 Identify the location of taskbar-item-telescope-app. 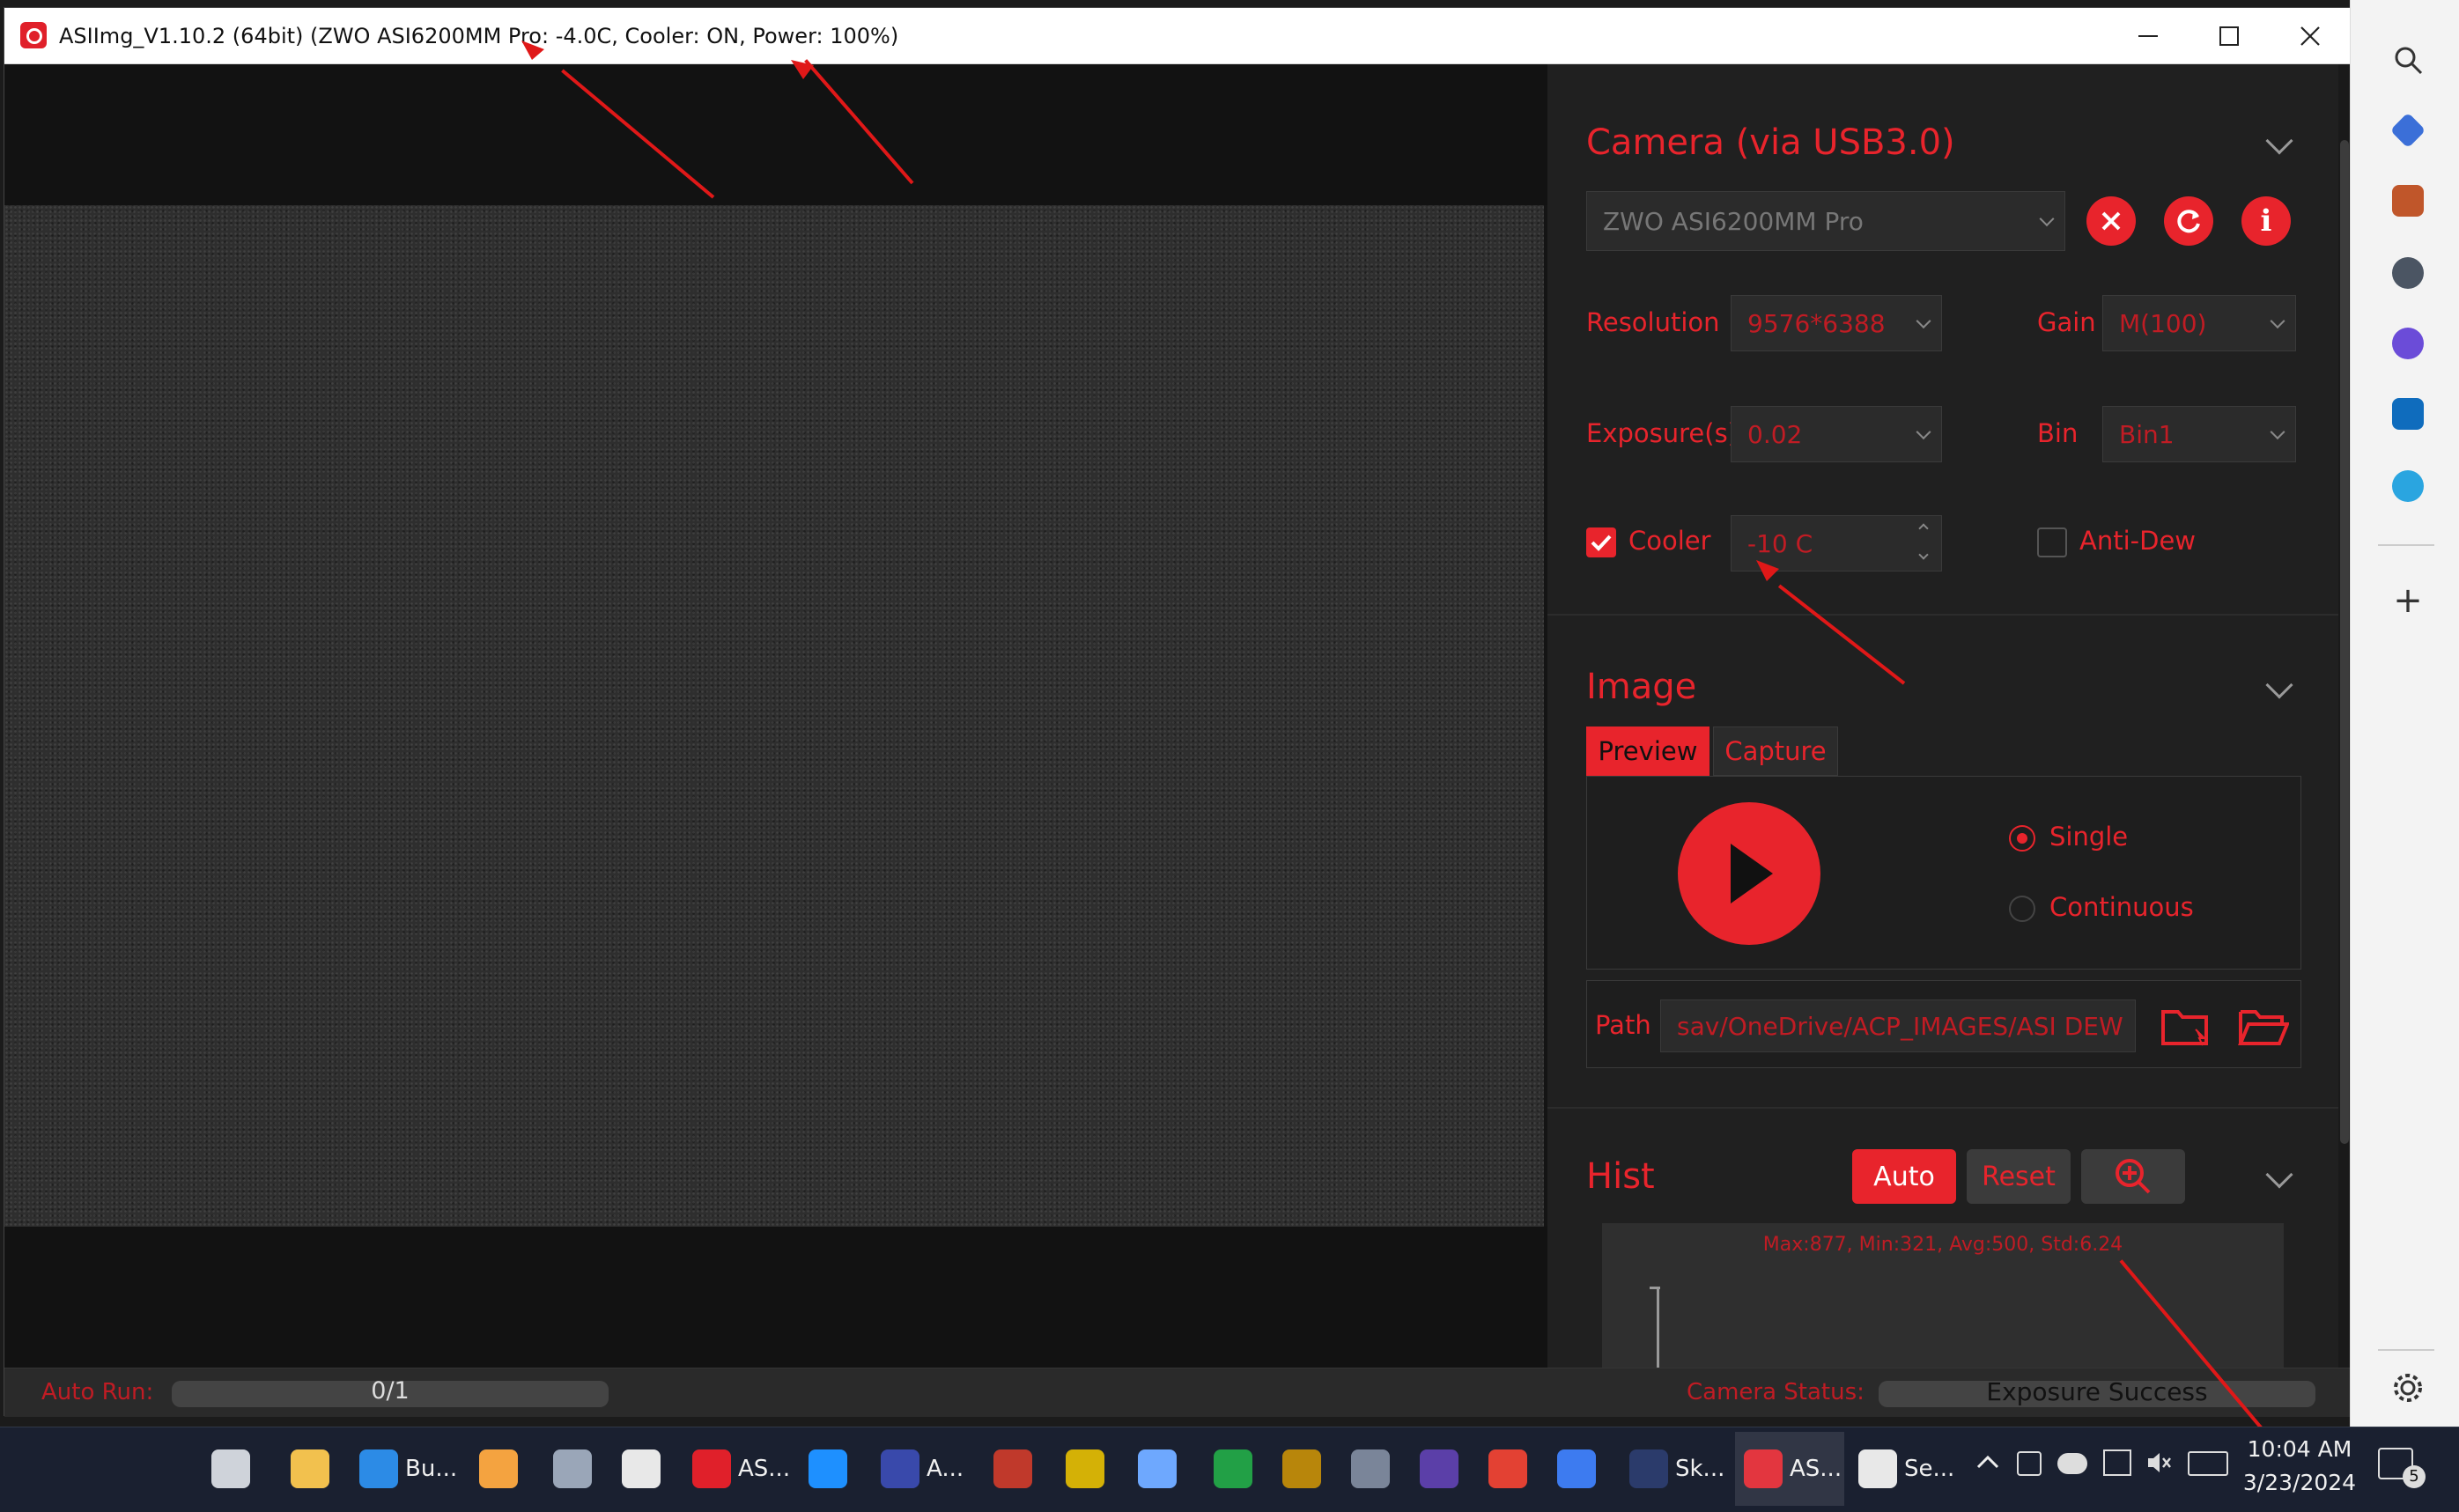
(1301, 1469).